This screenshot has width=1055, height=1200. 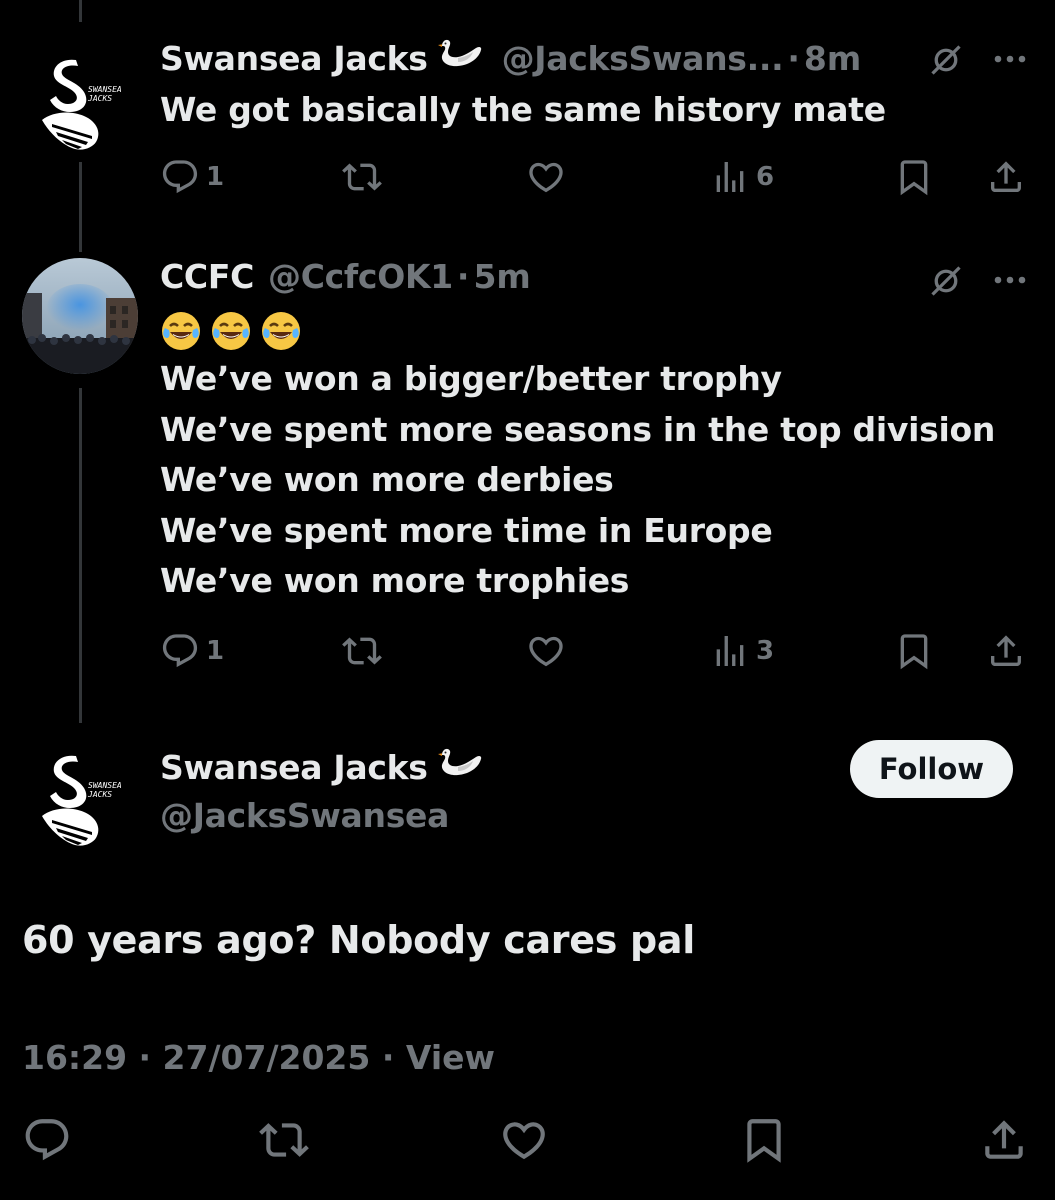 I want to click on tweet-text-line: We’ve won more derbies, so click(x=387, y=479).